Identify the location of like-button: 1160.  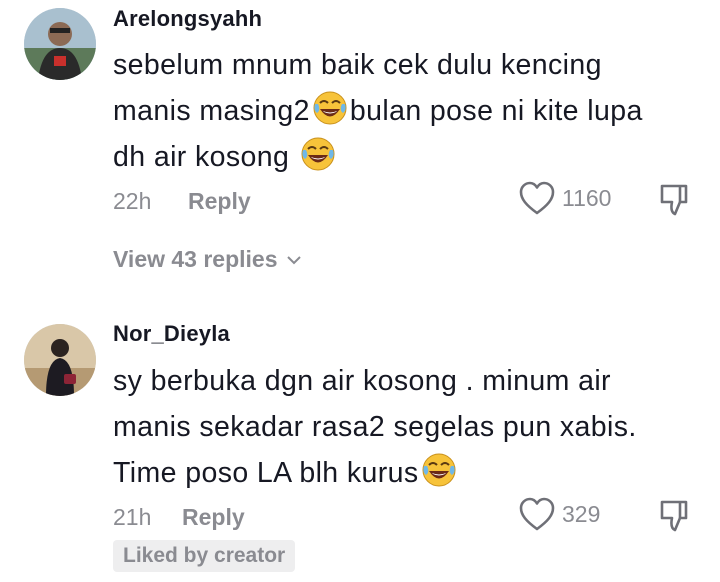
(564, 198).